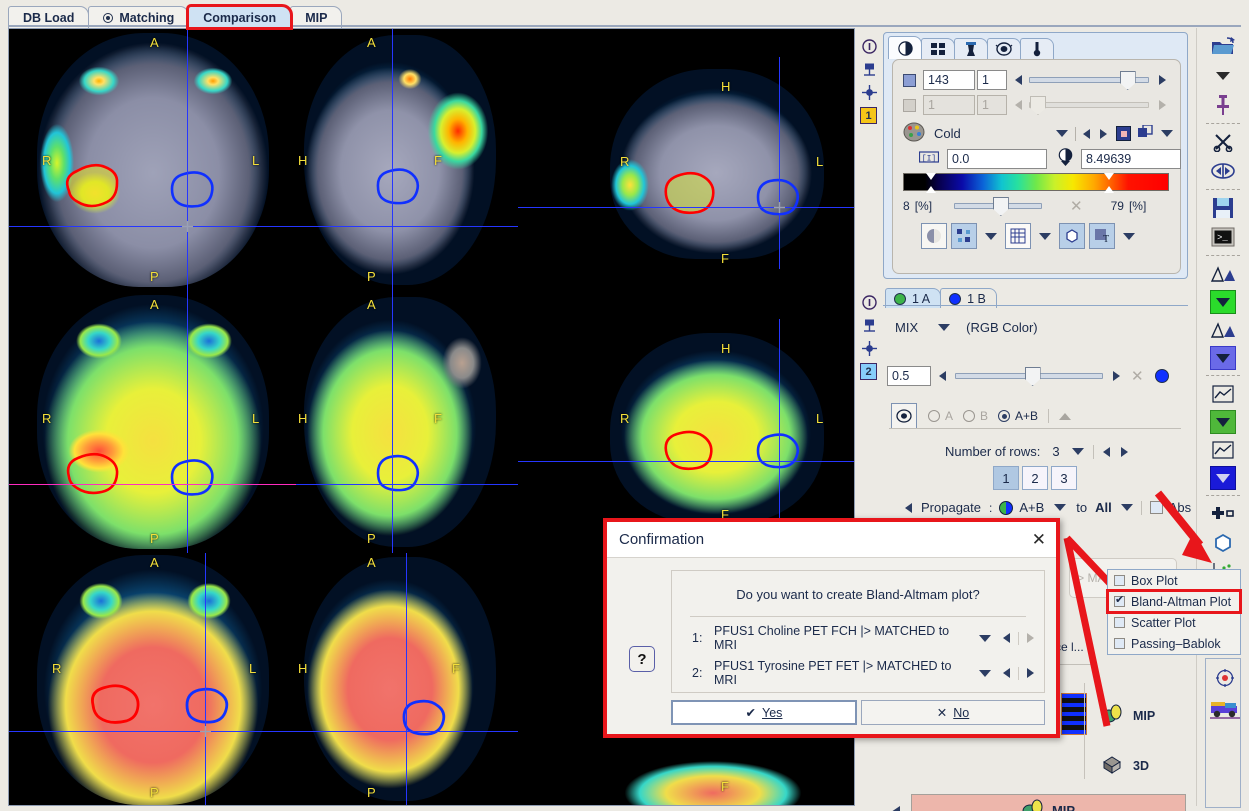 This screenshot has height=811, width=1249. Describe the element at coordinates (1035, 478) in the screenshot. I see `row-button-2: 2` at that location.